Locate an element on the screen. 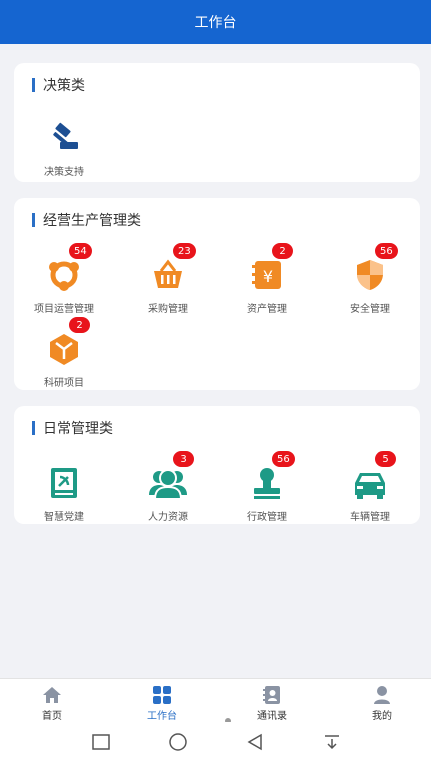 The height and width of the screenshot is (760, 431). stamp-icon is located at coordinates (267, 483).